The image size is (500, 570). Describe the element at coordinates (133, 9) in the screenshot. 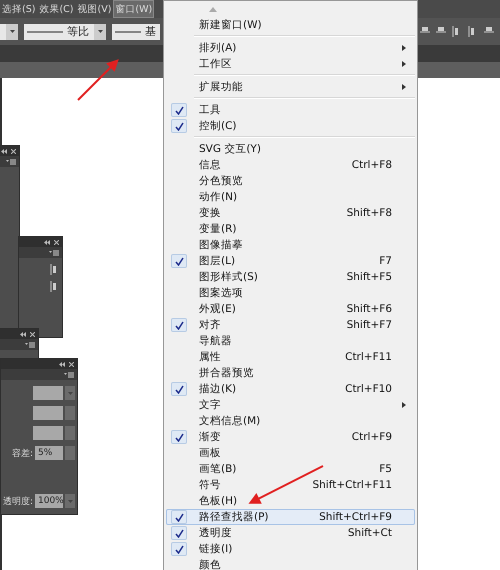

I see `menu-title: 窗口(W)` at that location.